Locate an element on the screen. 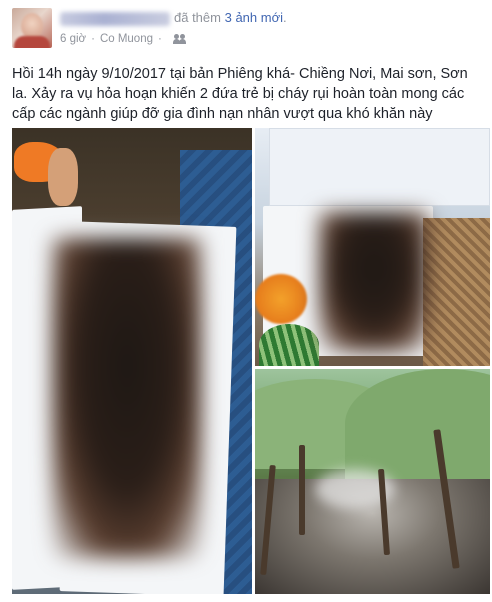 The width and height of the screenshot is (492, 602). orange-cloth is located at coordinates (281, 299).